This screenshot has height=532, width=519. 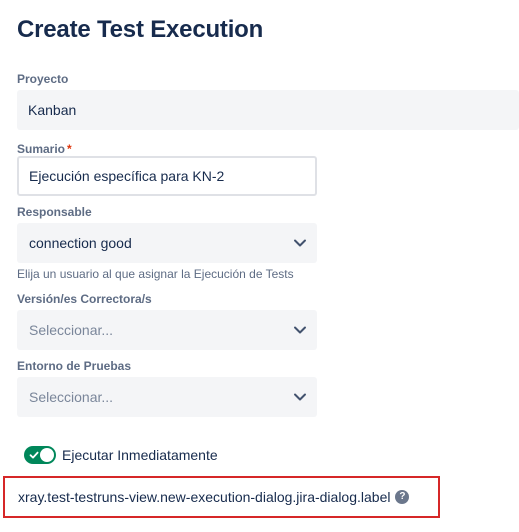 I want to click on dialog-title: Create Test Execution, so click(x=140, y=29).